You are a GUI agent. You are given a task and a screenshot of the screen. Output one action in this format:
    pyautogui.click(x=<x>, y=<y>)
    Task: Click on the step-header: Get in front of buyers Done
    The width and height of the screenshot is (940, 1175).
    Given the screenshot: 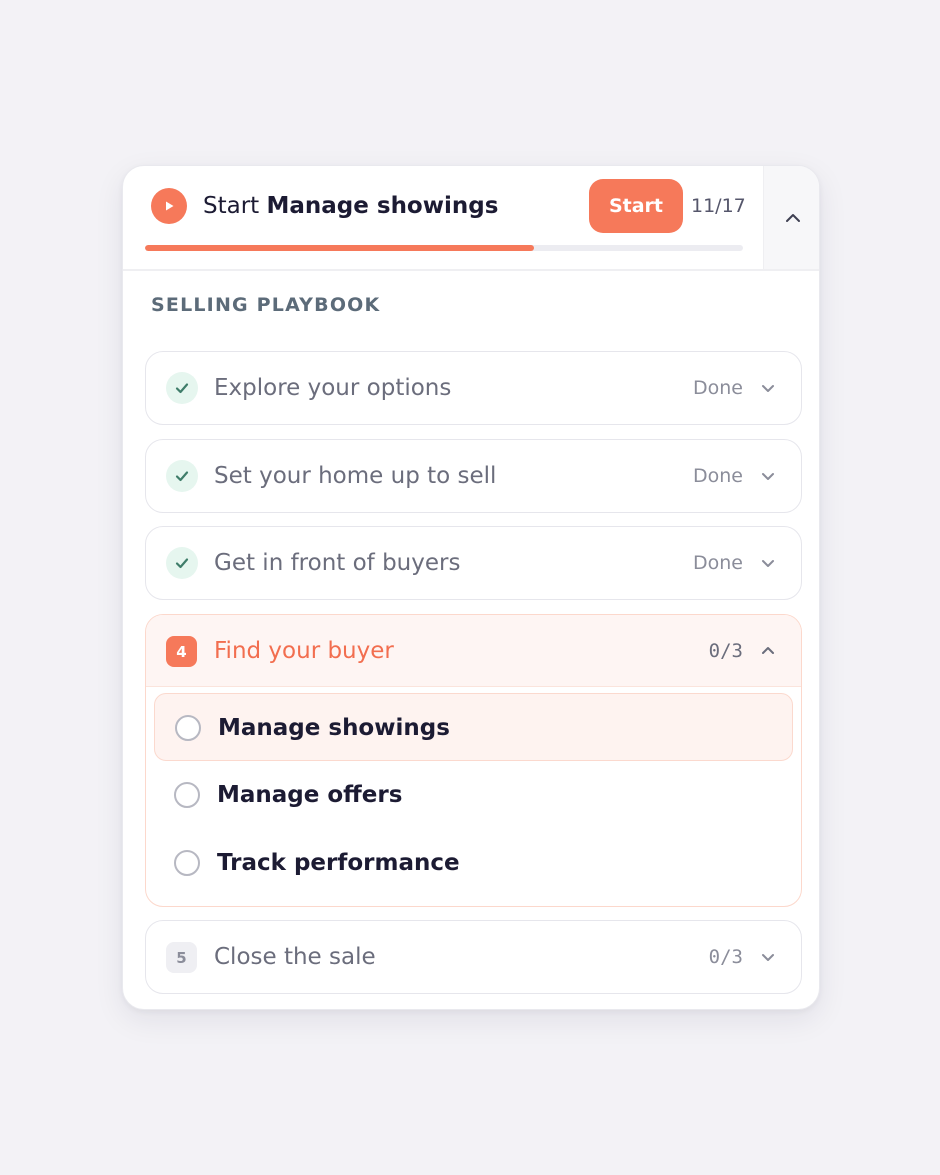 What is the action you would take?
    pyautogui.click(x=473, y=563)
    